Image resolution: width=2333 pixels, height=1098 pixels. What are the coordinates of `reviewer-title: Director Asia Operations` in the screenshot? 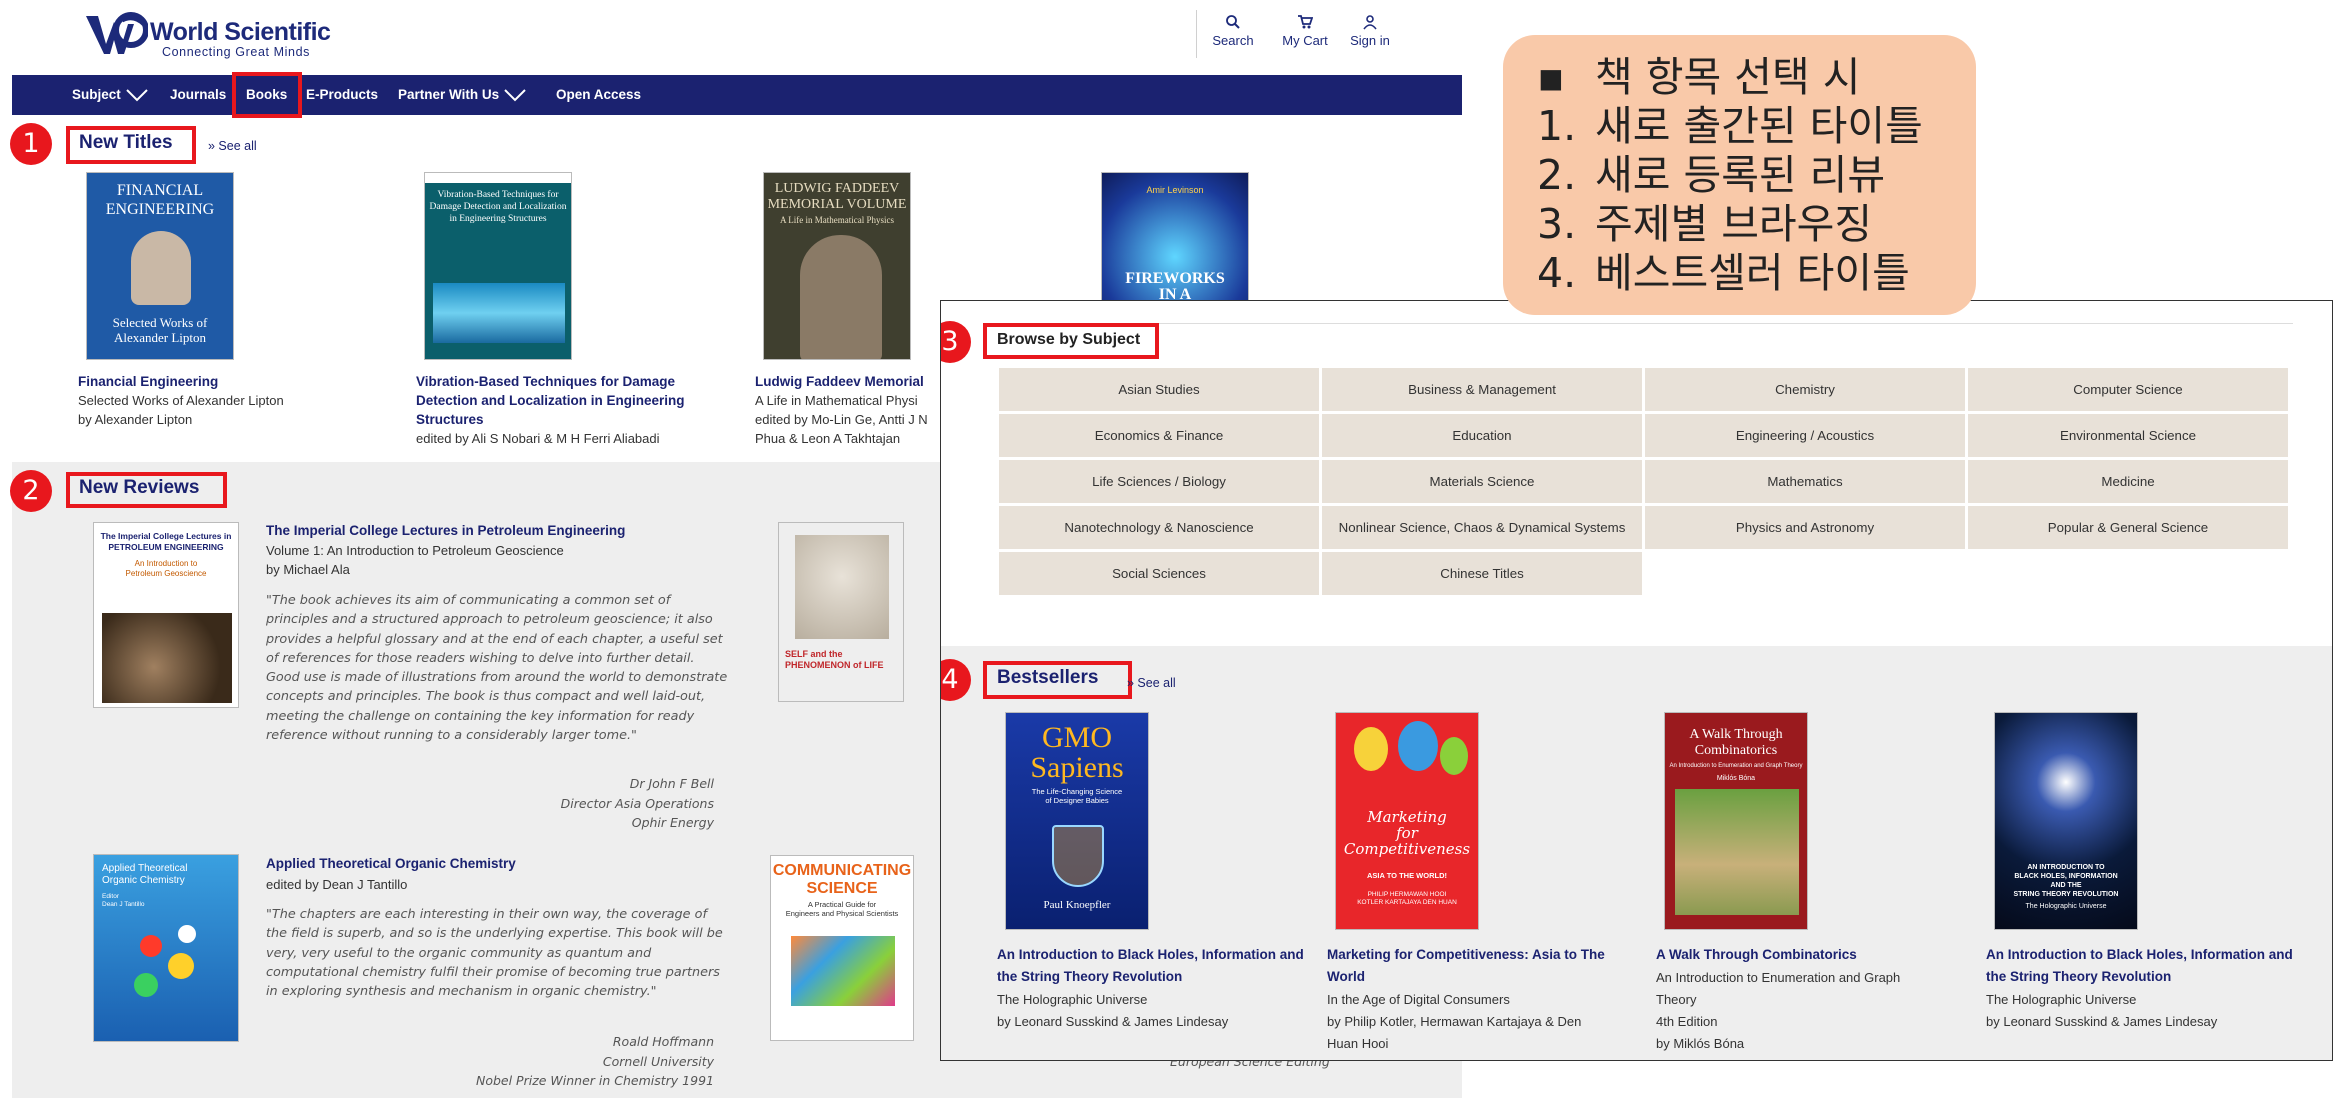 It's located at (637, 803).